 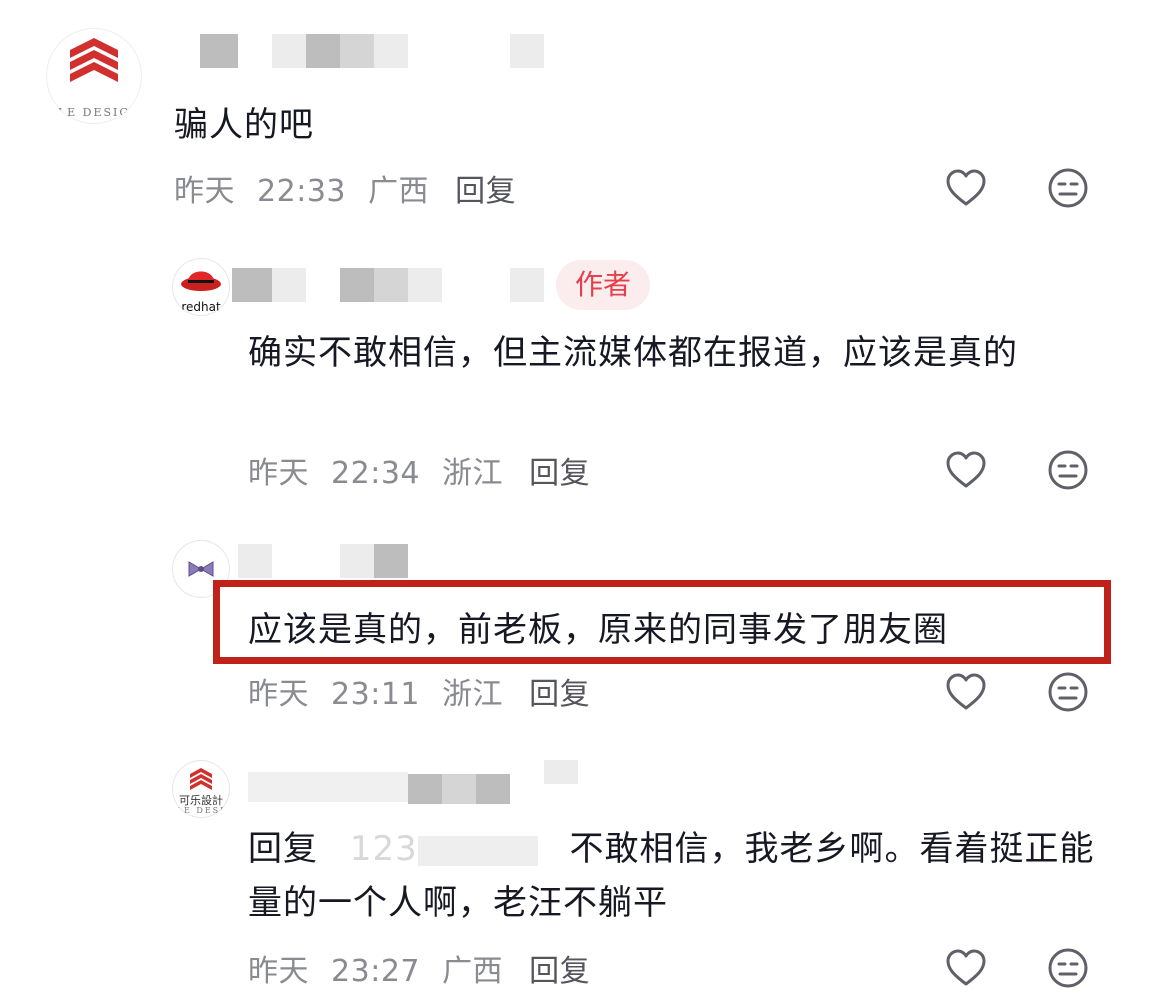 I want to click on comment-meta: 昨天 22:33 广西 回复, so click(x=345, y=188).